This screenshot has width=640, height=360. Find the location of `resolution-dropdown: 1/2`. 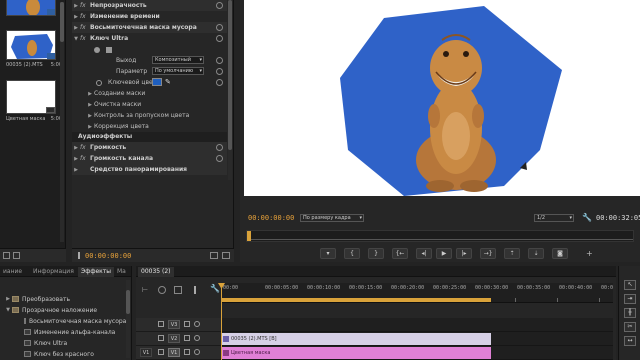

resolution-dropdown: 1/2 is located at coordinates (554, 218).